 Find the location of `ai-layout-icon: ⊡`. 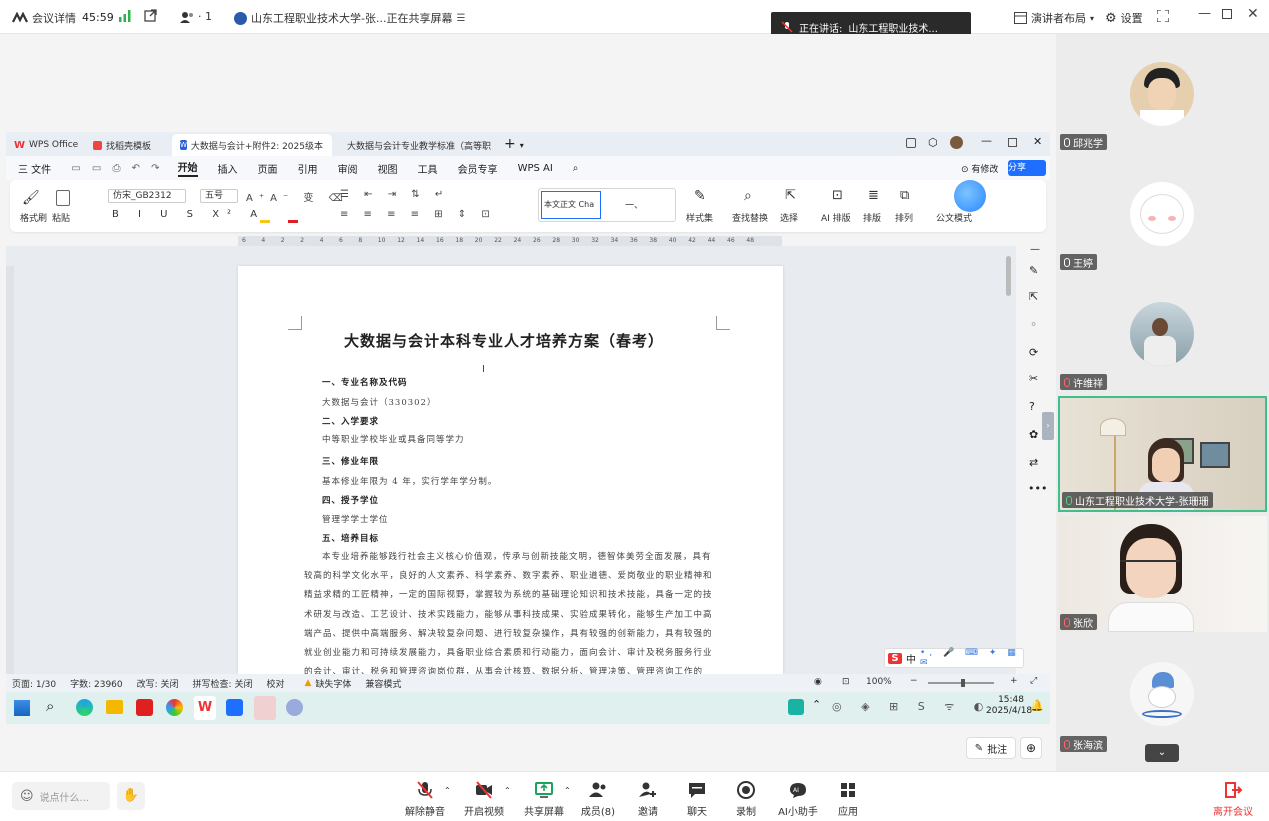

ai-layout-icon: ⊡ is located at coordinates (837, 195).